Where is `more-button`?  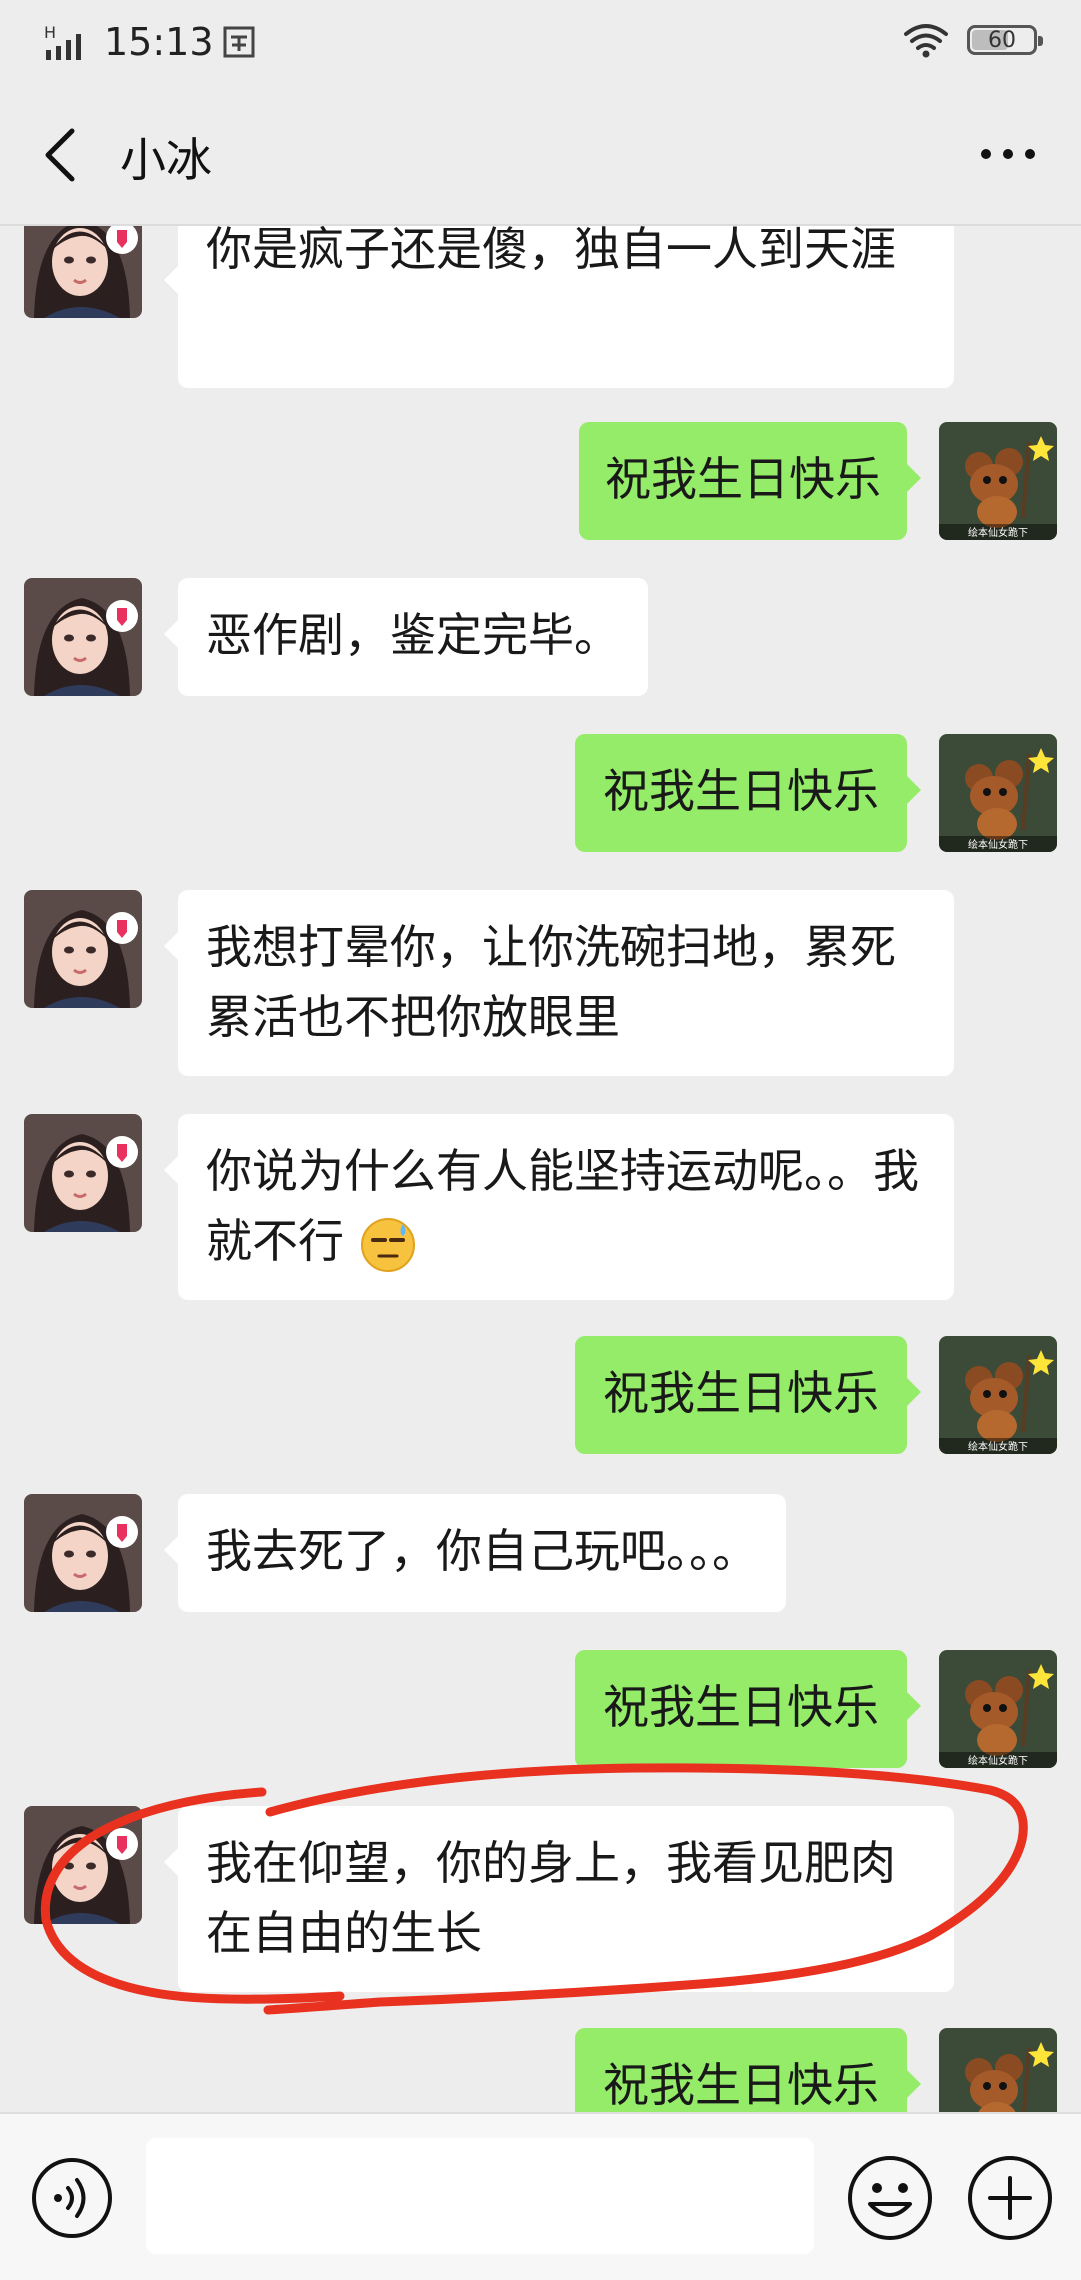
more-button is located at coordinates (1008, 154).